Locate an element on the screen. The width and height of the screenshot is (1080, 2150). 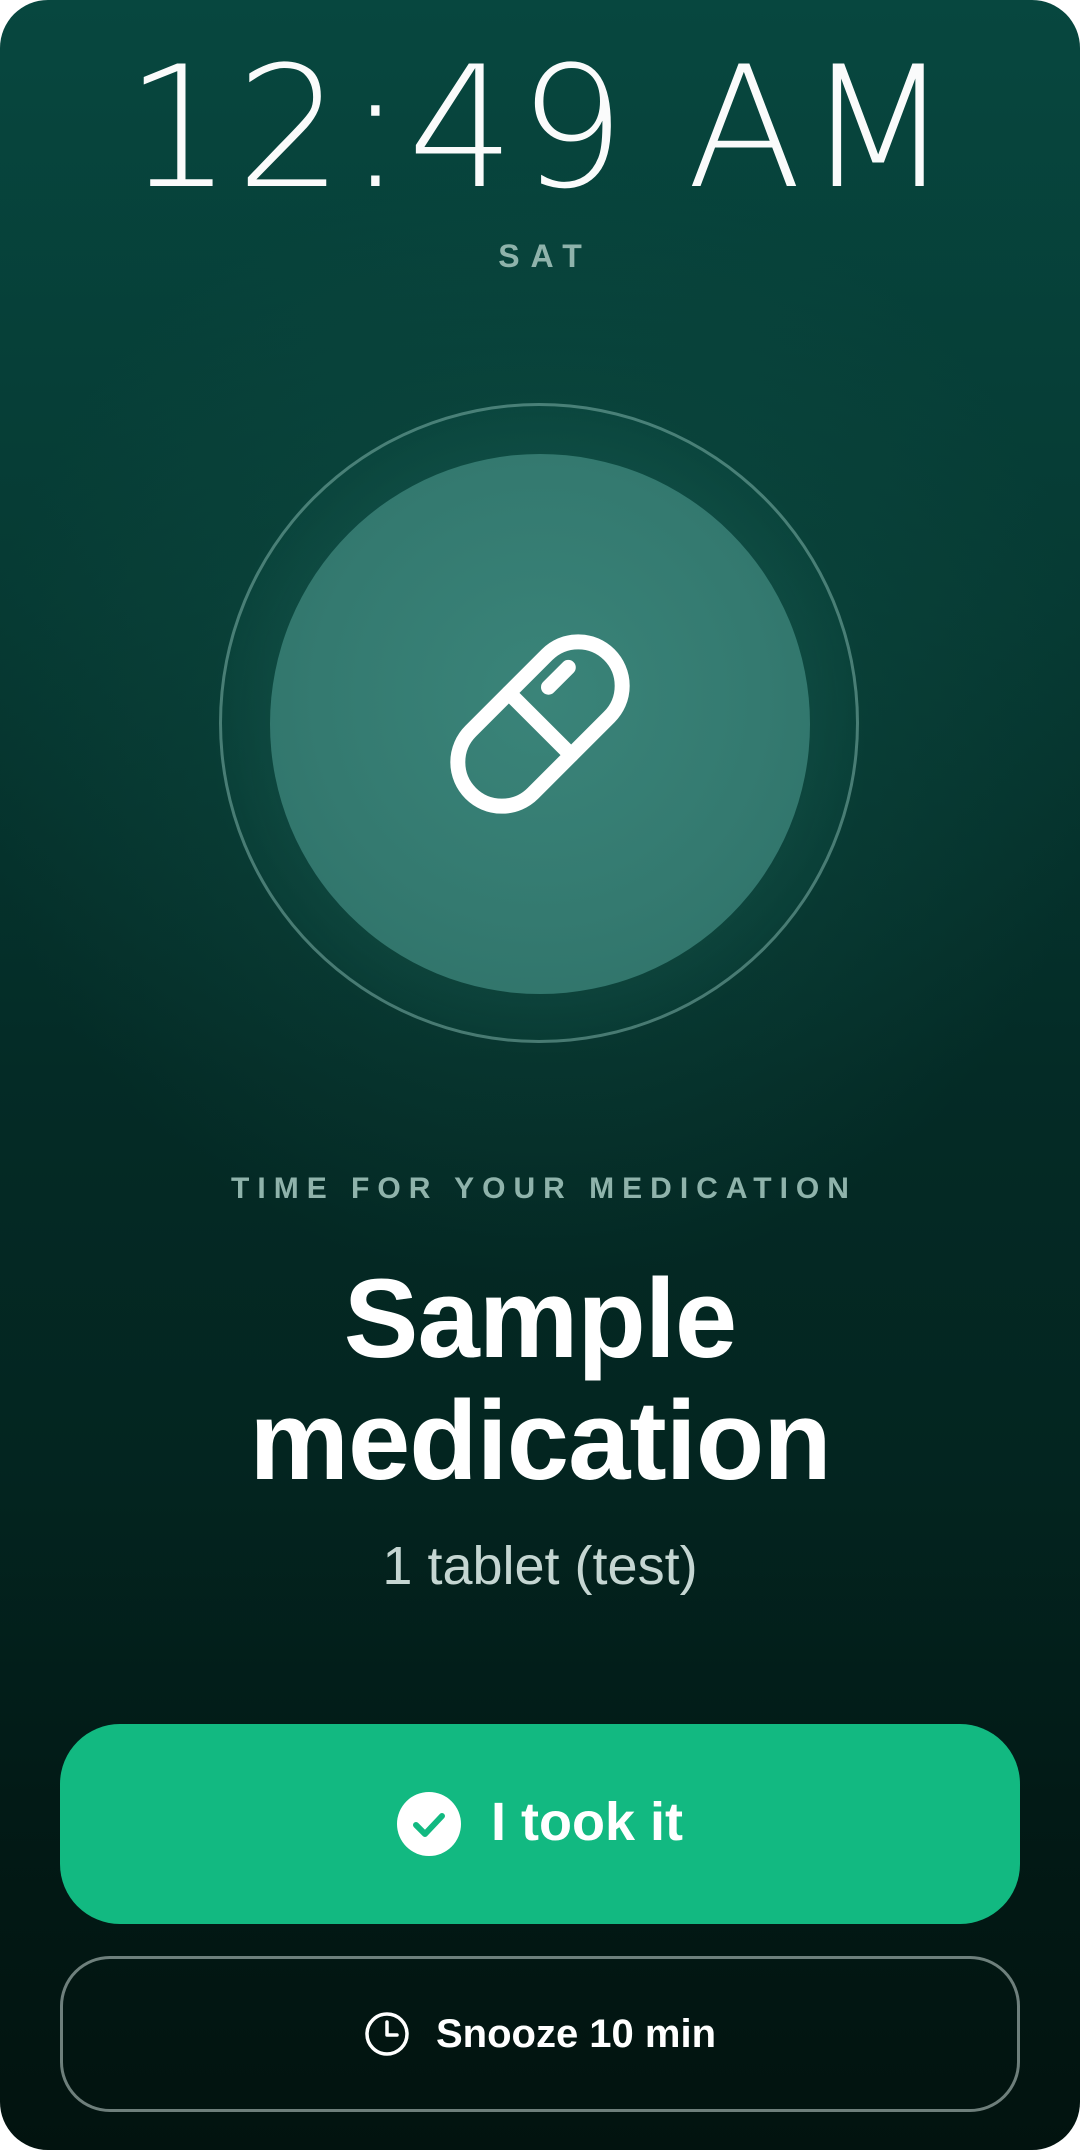
snooze-button: Snooze 10 min is located at coordinates (540, 2034).